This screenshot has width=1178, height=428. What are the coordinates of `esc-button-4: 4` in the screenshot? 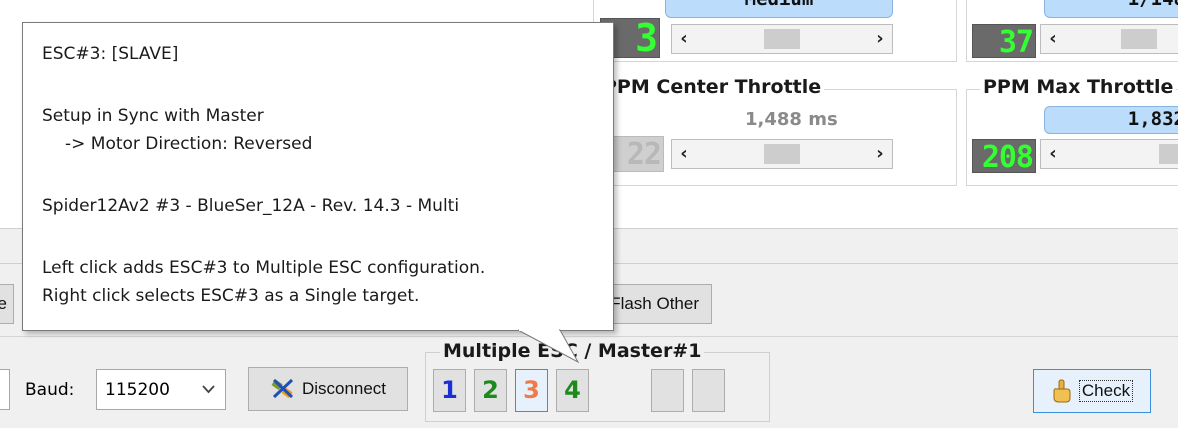 It's located at (572, 390).